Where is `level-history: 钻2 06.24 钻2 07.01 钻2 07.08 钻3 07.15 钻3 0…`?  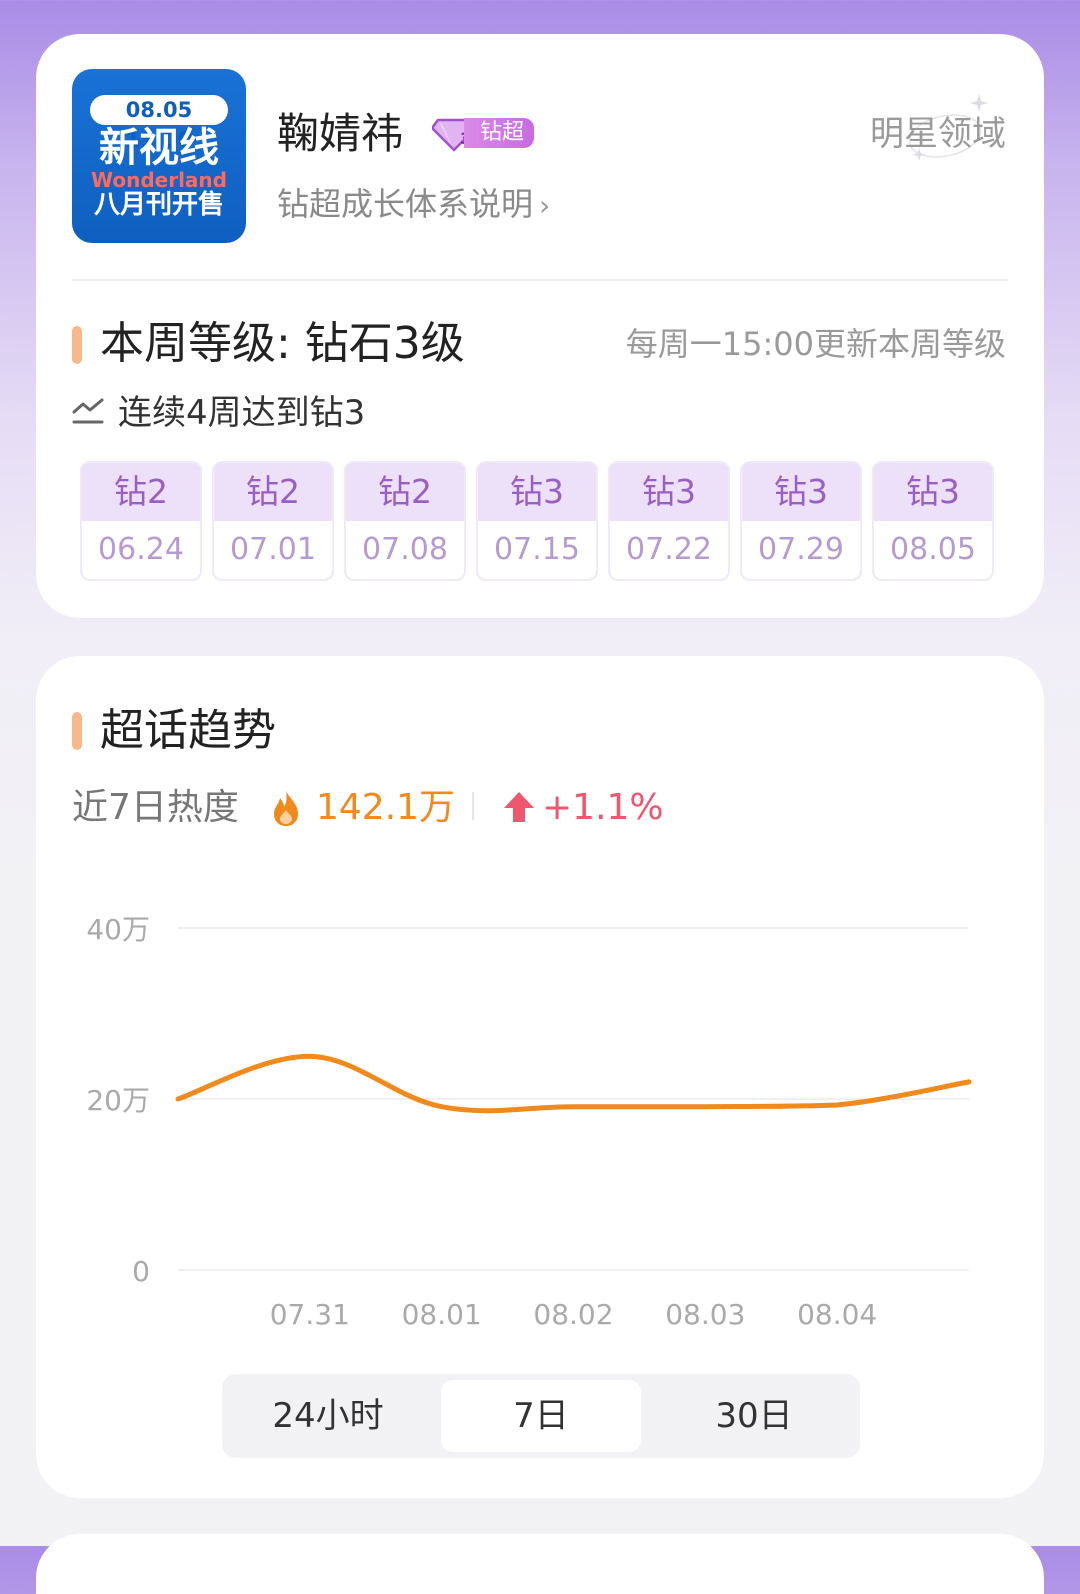 level-history: 钻2 06.24 钻2 07.01 钻2 07.08 钻3 07.15 钻3 0… is located at coordinates (537, 521).